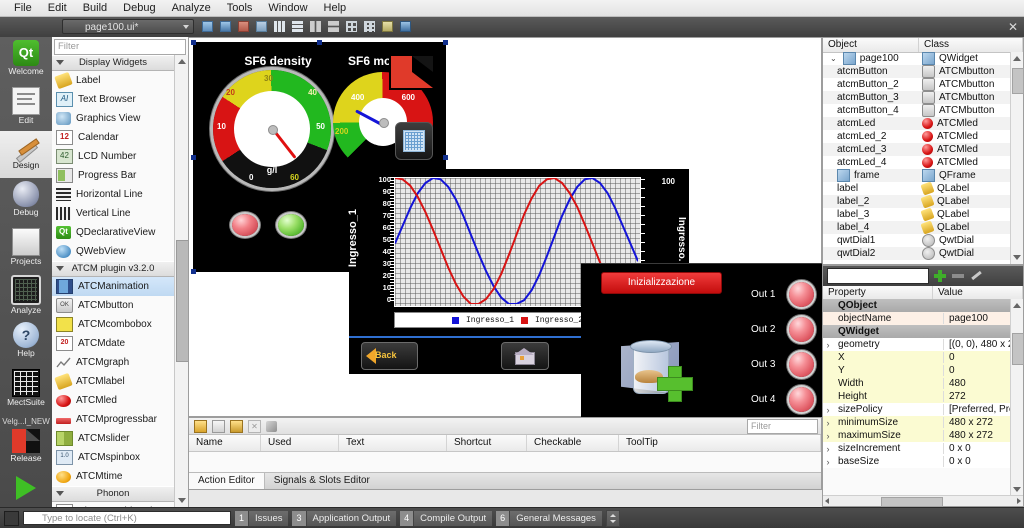 The image size is (1024, 528). Describe the element at coordinates (26, 448) in the screenshot. I see `run-configuration-selector: Release` at that location.